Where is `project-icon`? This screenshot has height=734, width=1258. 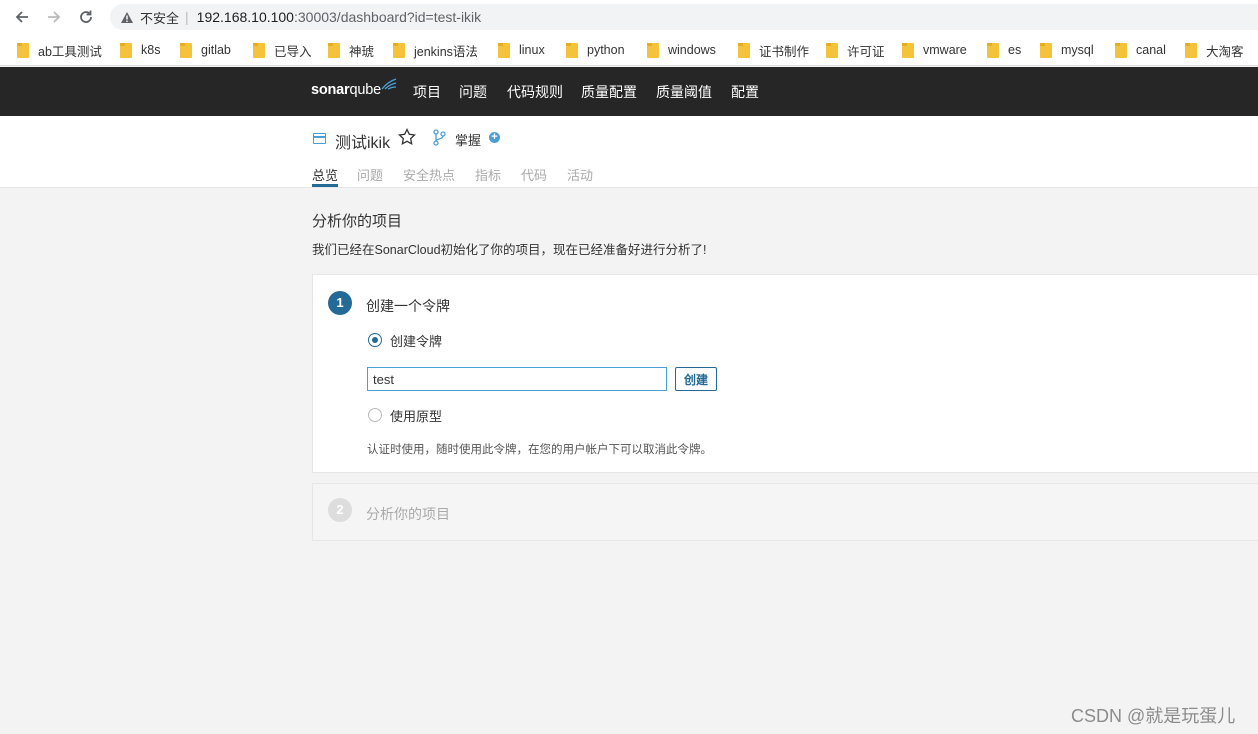
project-icon is located at coordinates (319, 138).